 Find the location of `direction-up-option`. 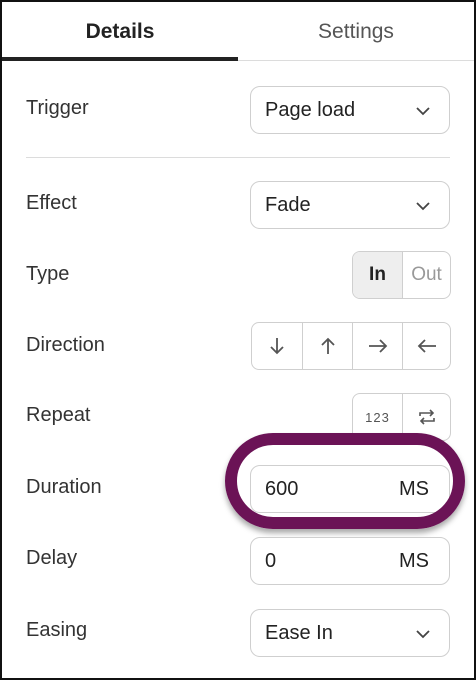

direction-up-option is located at coordinates (327, 346).